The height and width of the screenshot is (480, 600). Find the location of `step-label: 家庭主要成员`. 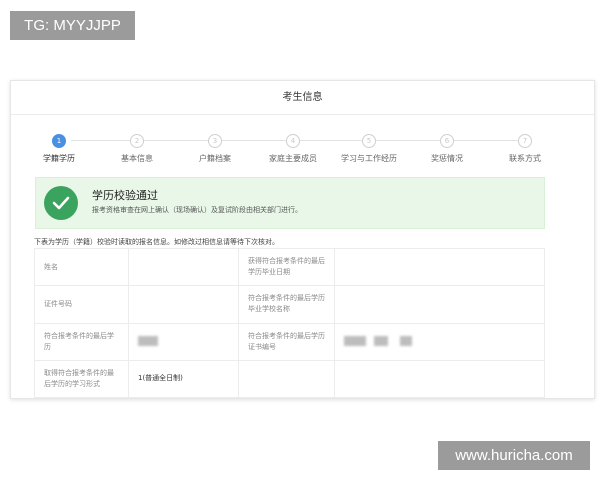

step-label: 家庭主要成员 is located at coordinates (293, 158).